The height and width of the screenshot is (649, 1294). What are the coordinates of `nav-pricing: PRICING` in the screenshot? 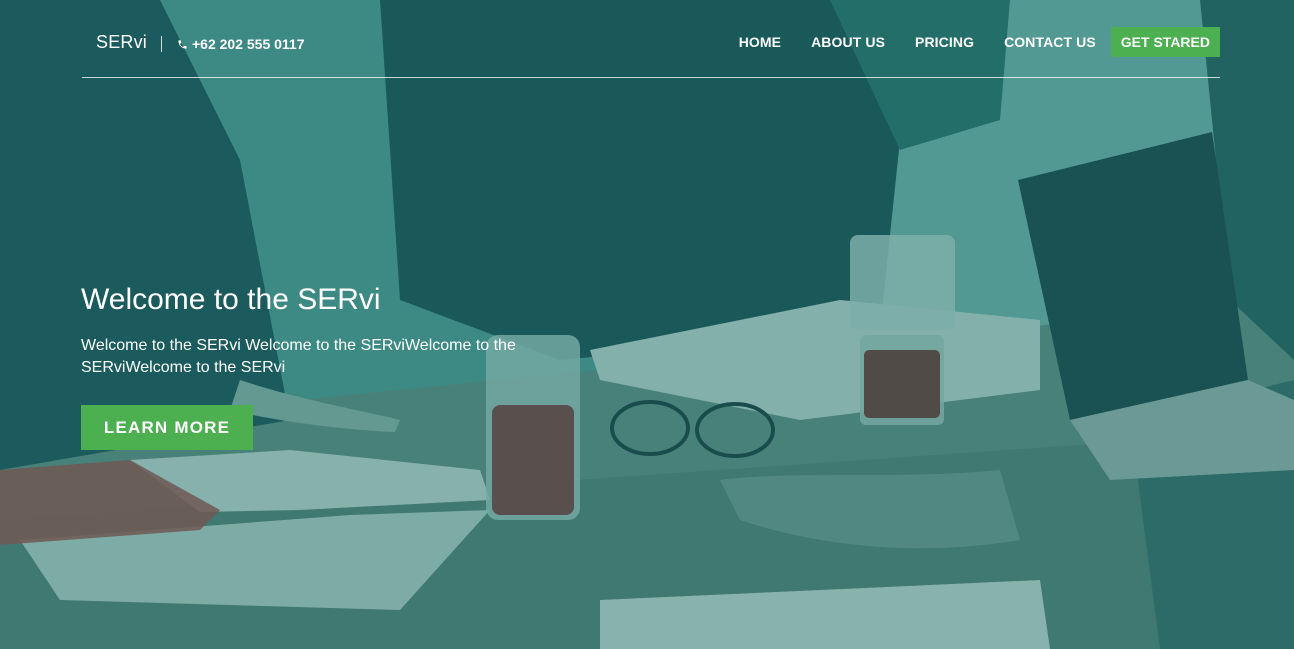 It's located at (944, 42).